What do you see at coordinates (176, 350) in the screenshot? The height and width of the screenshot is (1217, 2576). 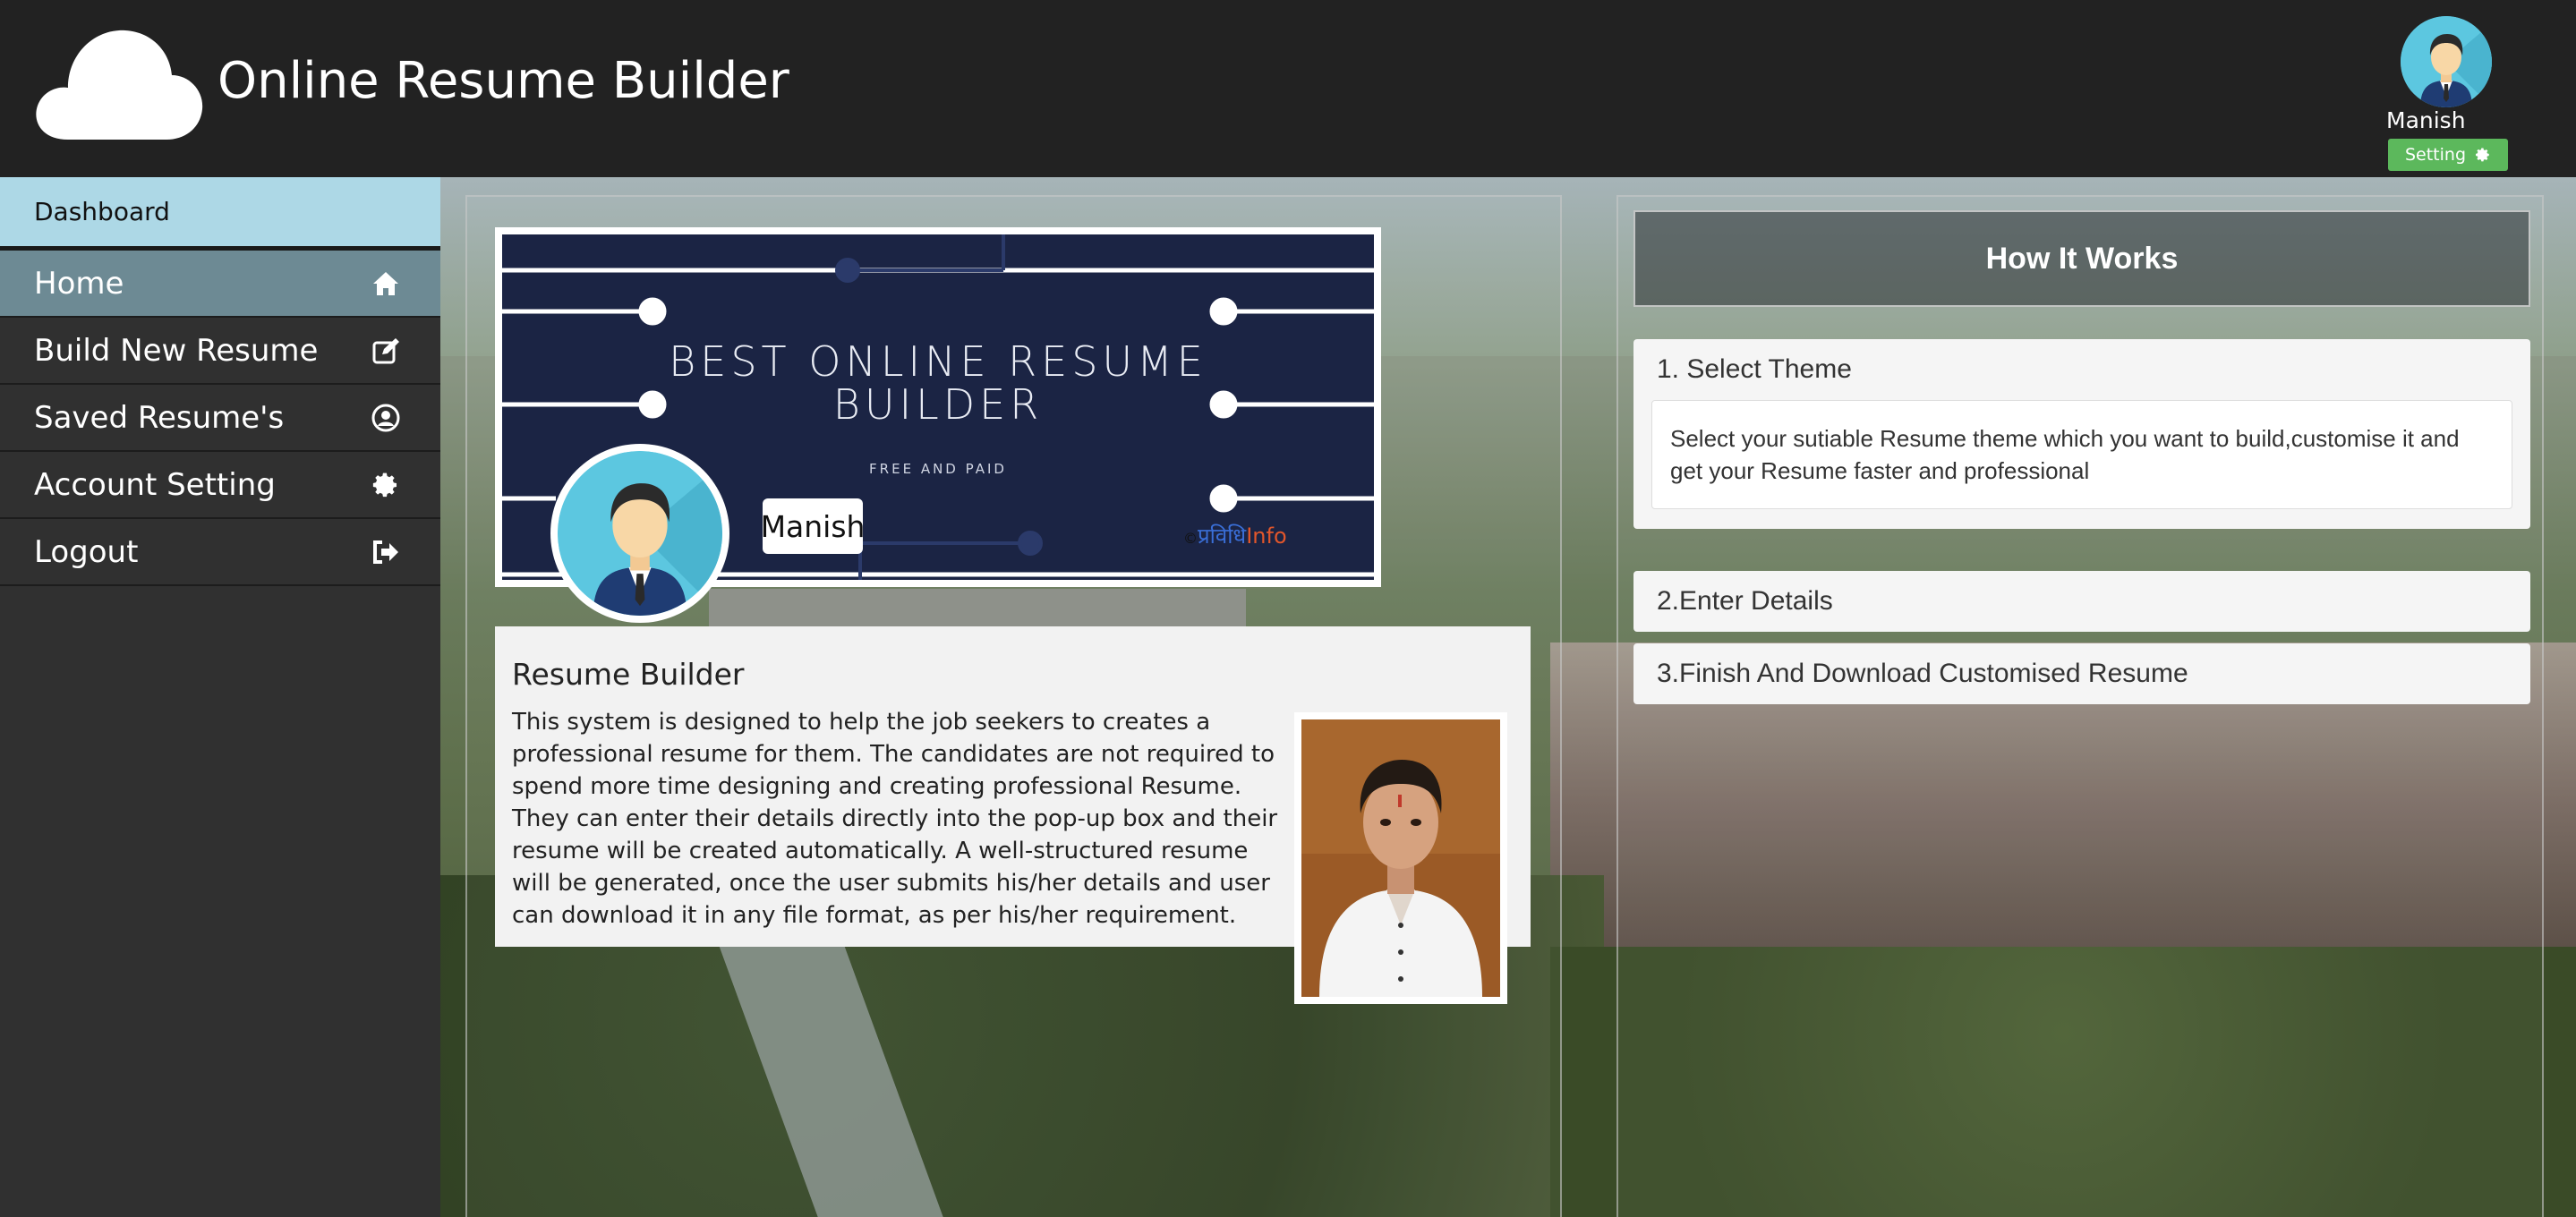 I see `sidebar-item-label: Build New Resume` at bounding box center [176, 350].